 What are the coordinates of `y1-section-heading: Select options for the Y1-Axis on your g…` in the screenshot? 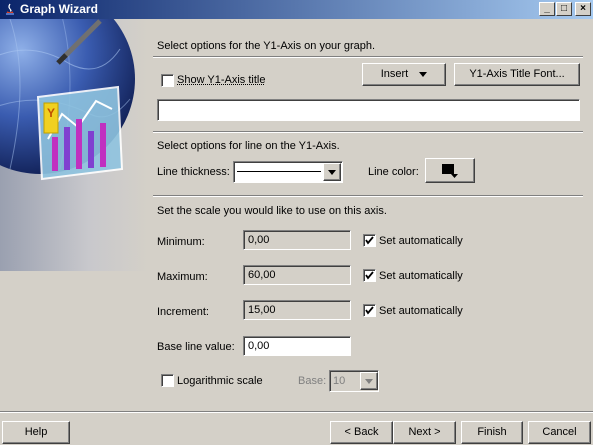 It's located at (266, 46).